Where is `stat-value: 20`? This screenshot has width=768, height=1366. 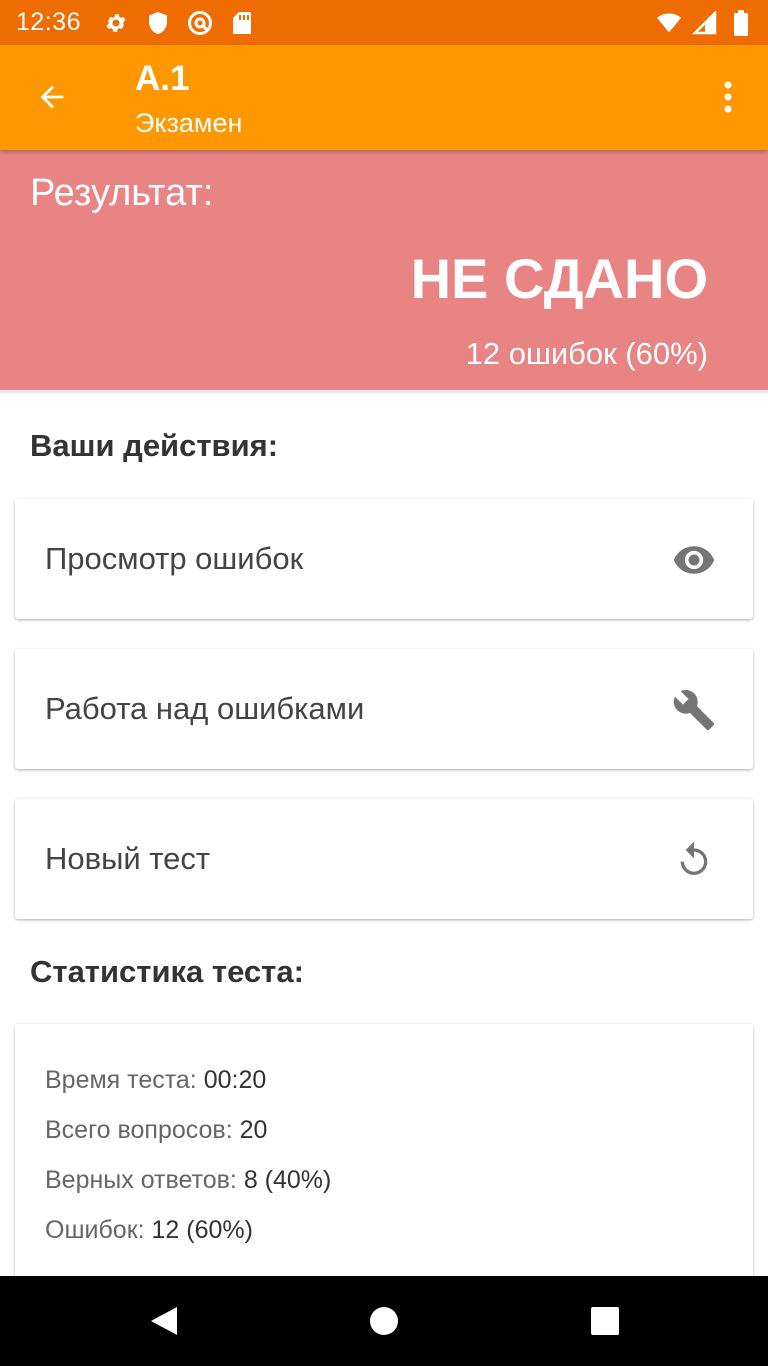
stat-value: 20 is located at coordinates (253, 1130).